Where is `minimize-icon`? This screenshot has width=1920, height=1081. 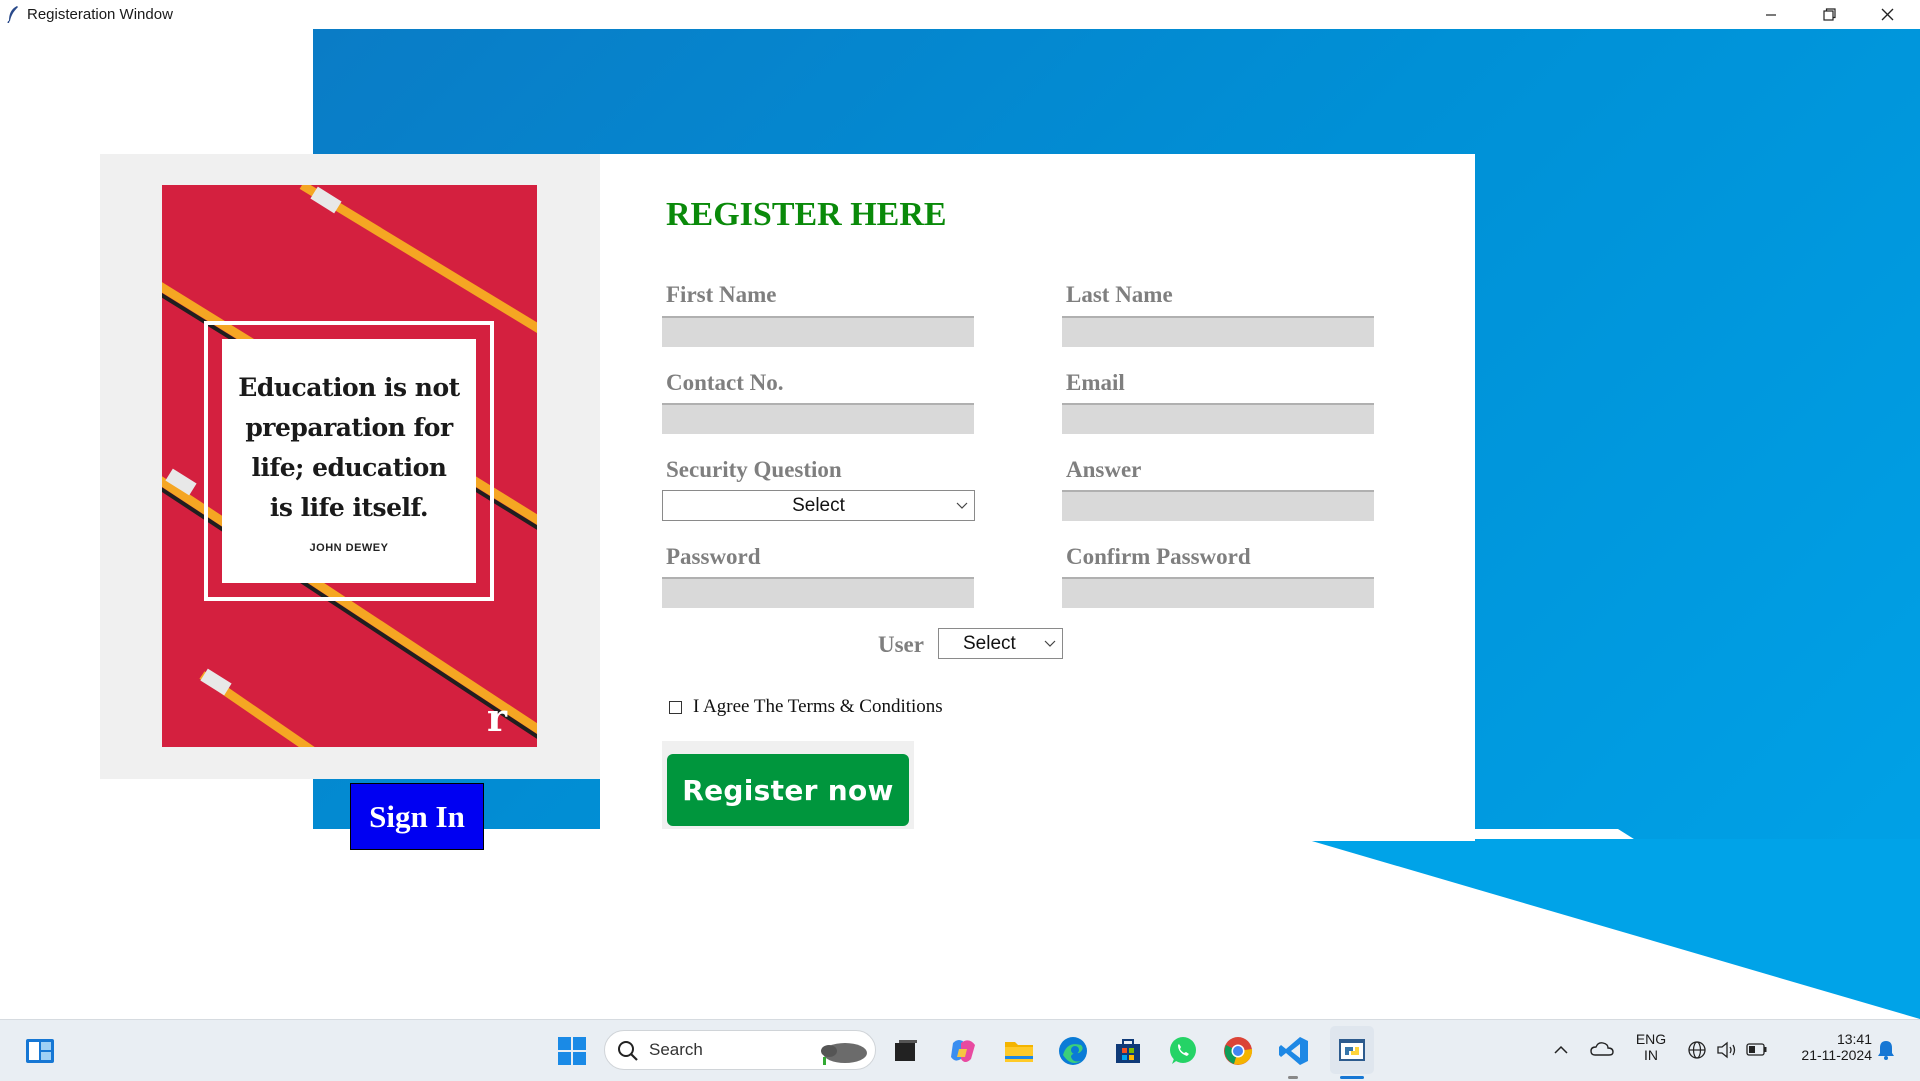 minimize-icon is located at coordinates (1771, 14).